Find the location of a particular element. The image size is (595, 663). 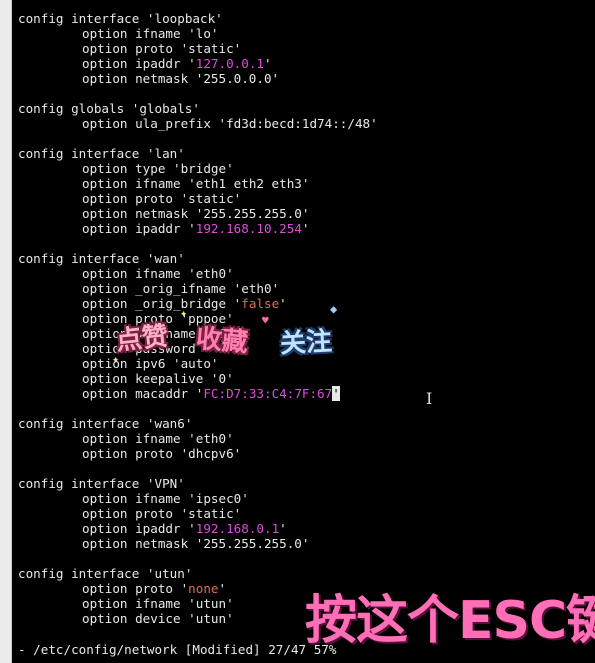

editor-line: option keepalive '0' is located at coordinates (198, 378).